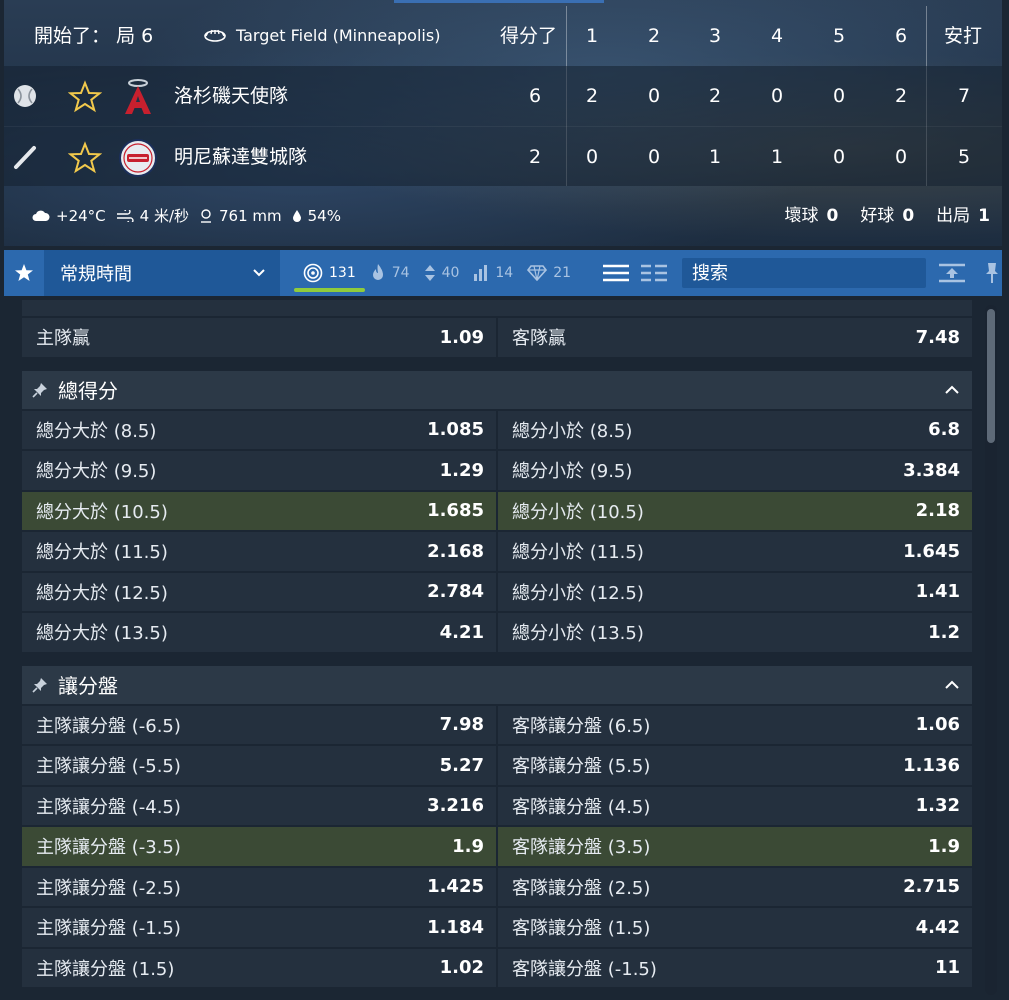 Image resolution: width=1009 pixels, height=1000 pixels. I want to click on odds-cell-away-handicap: 客隊讓分盤 (4.5) 1.32, so click(735, 805).